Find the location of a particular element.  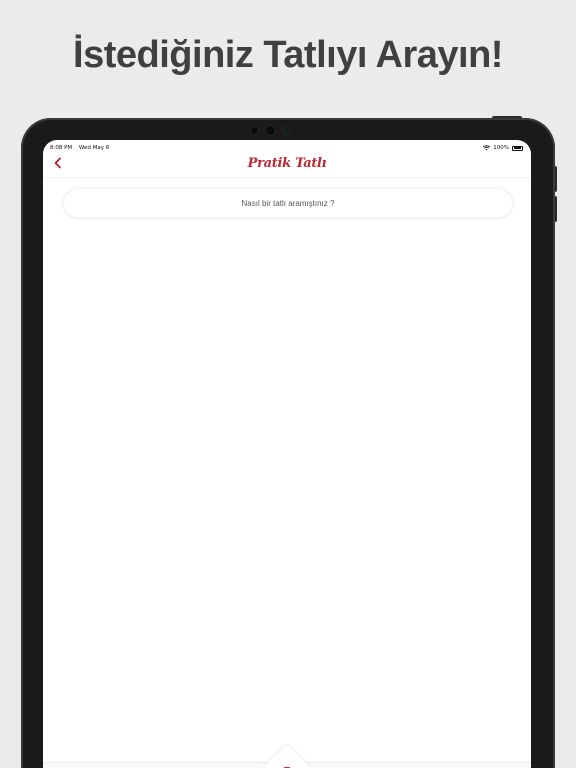

battery-percent: 100% is located at coordinates (501, 148).